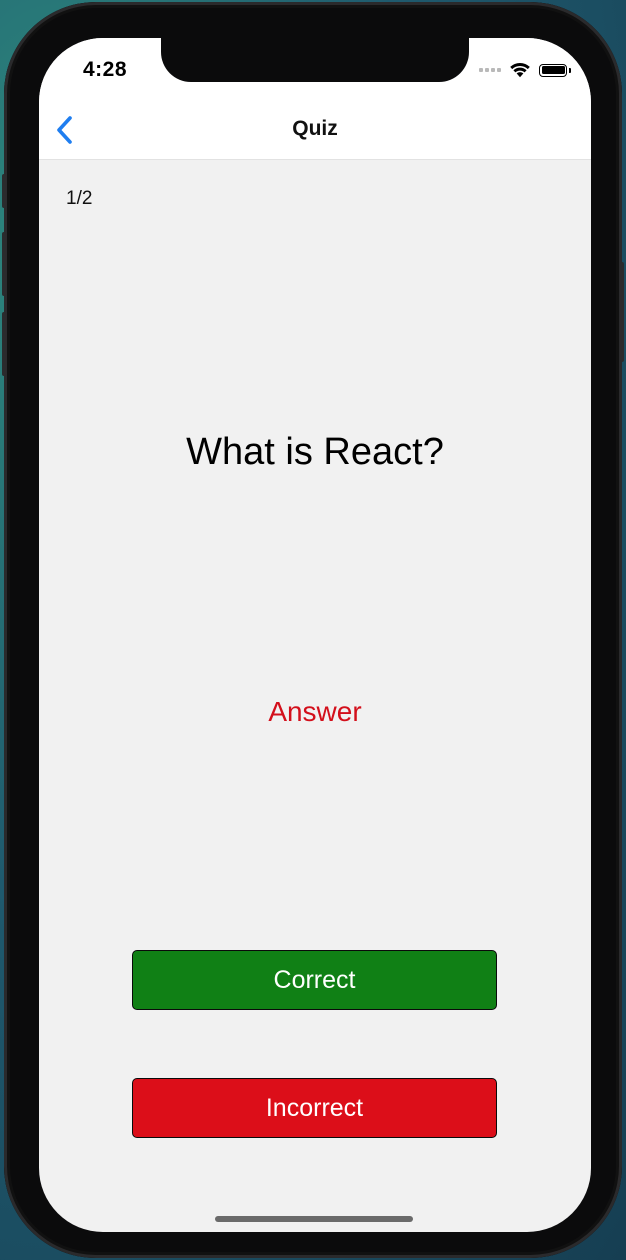 Image resolution: width=626 pixels, height=1260 pixels. I want to click on cellular-signal-icon, so click(490, 70).